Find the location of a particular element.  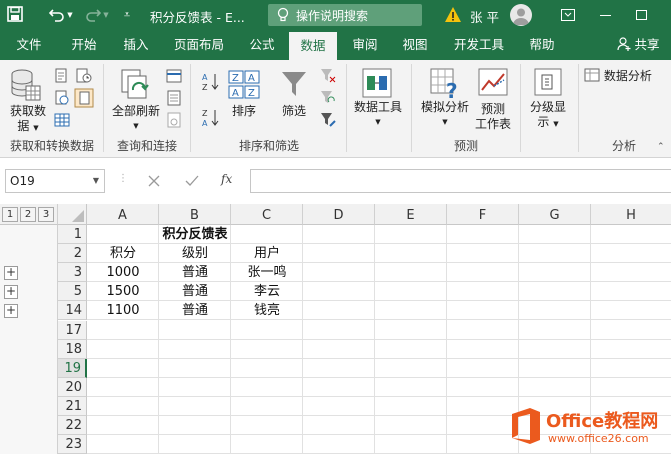

cell-f19 is located at coordinates (483, 368).